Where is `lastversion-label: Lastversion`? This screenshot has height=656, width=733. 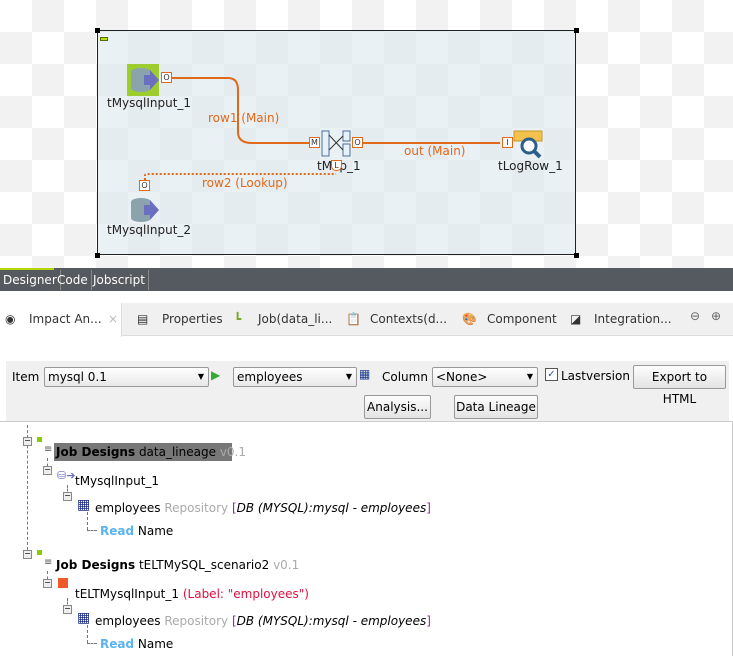 lastversion-label: Lastversion is located at coordinates (595, 376).